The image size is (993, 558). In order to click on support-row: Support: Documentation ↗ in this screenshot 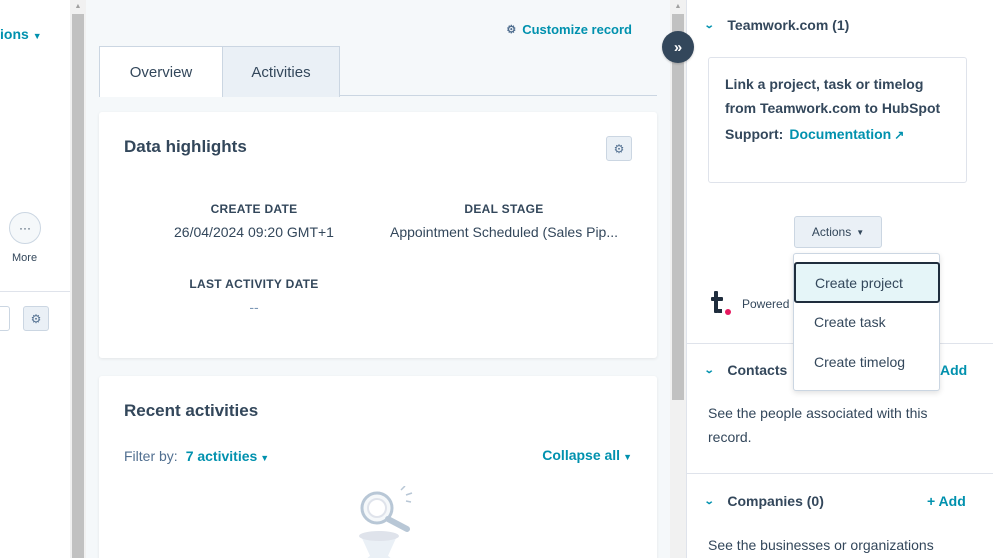, I will do `click(837, 134)`.